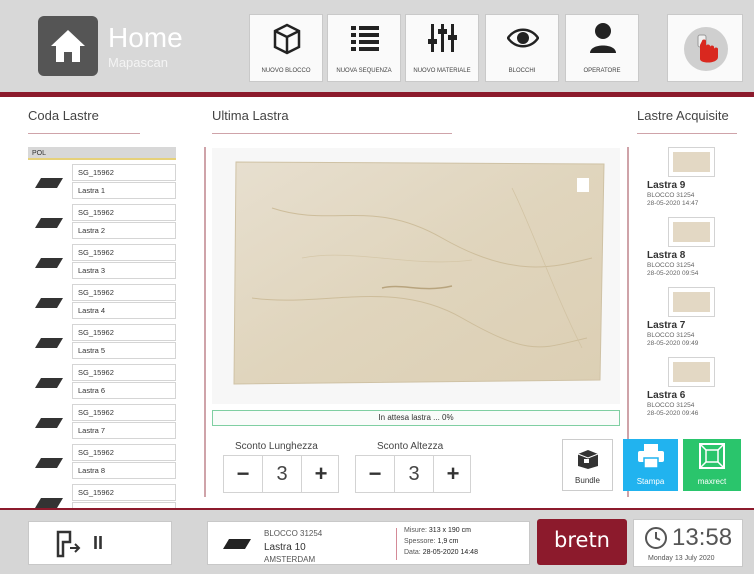 Image resolution: width=754 pixels, height=574 pixels. What do you see at coordinates (124, 270) in the screenshot?
I see `queue-item-name: Lastra 3` at bounding box center [124, 270].